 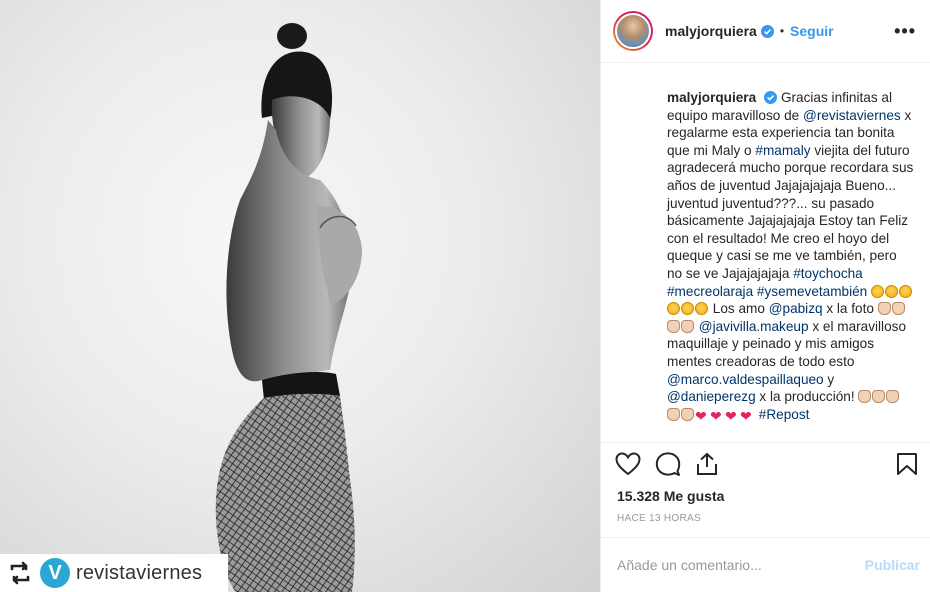 What do you see at coordinates (711, 31) in the screenshot?
I see `header-username: malyjorquiera` at bounding box center [711, 31].